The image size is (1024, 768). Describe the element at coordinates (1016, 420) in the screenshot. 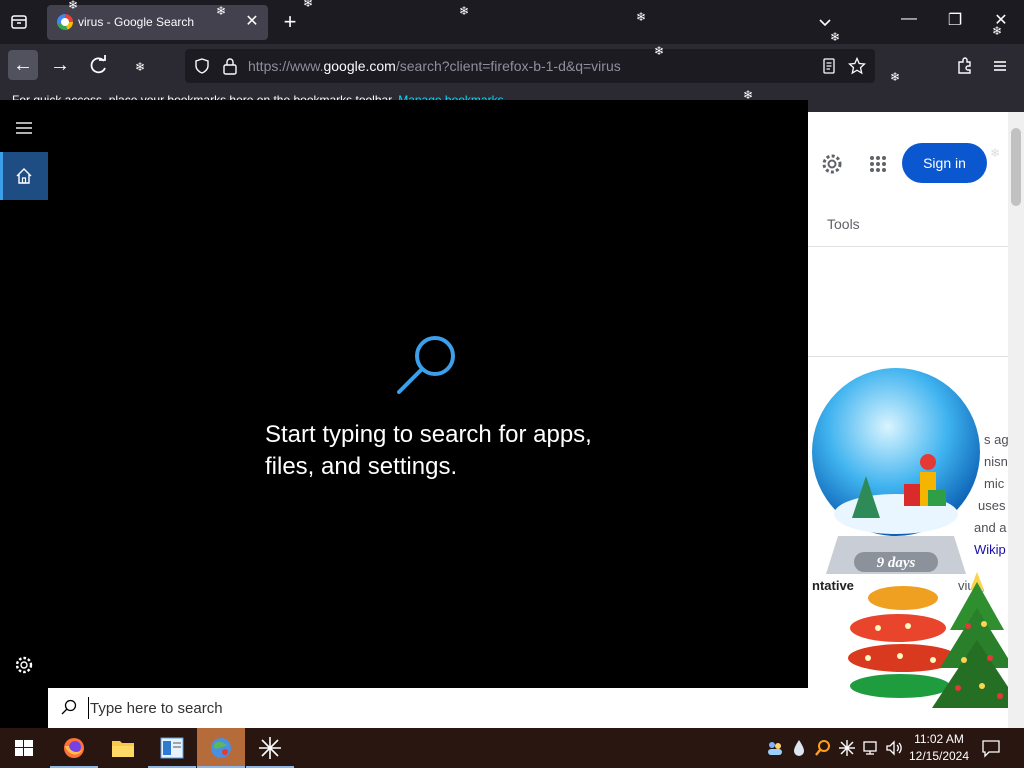

I see `page-scrollbar` at that location.